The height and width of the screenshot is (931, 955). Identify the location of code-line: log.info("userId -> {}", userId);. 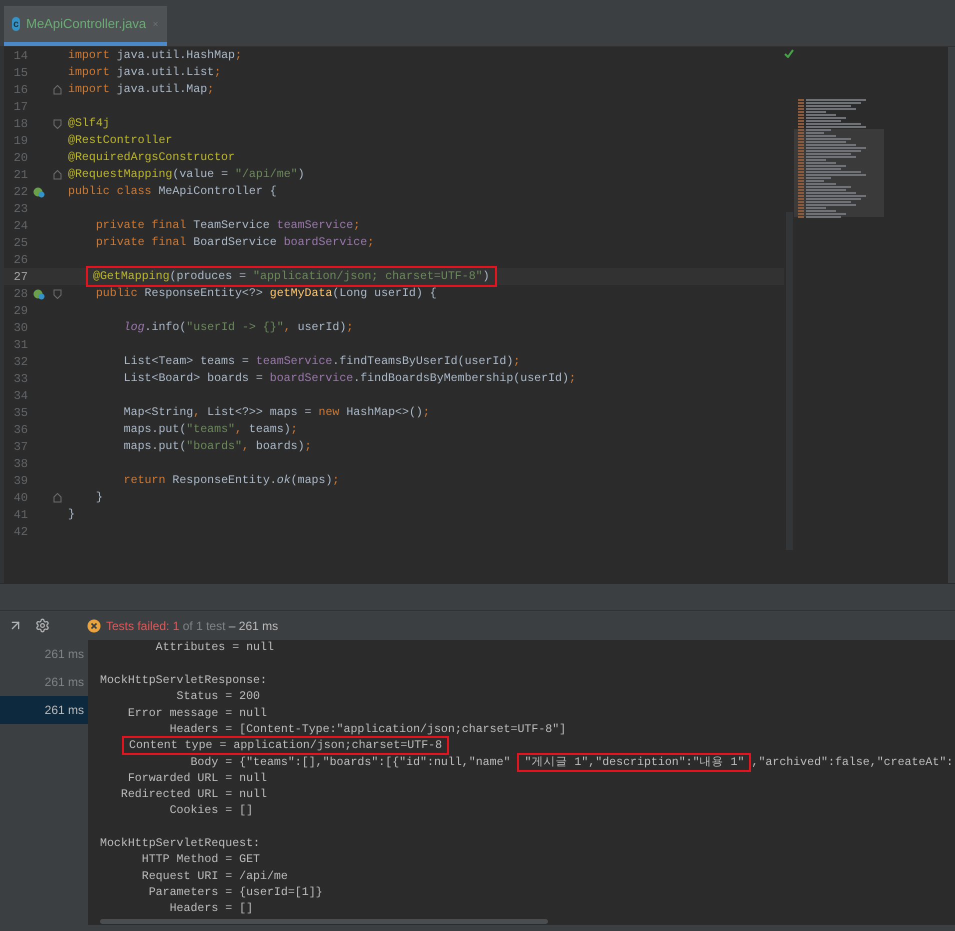
(238, 328).